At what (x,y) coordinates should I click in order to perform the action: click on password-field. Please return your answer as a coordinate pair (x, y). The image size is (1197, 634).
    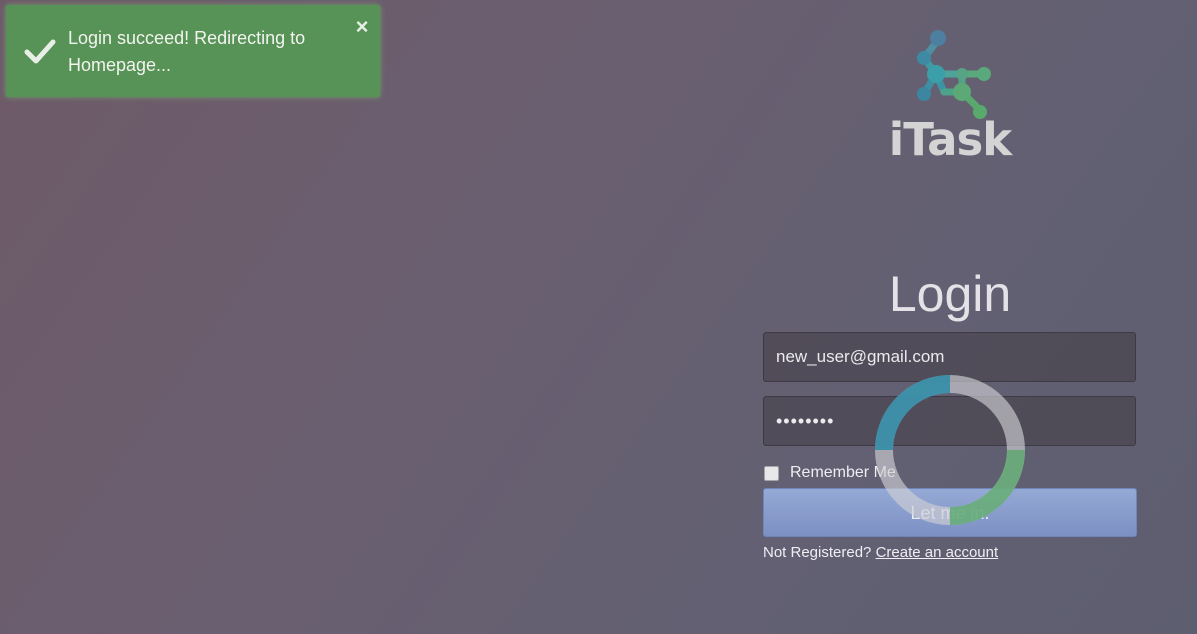
    Looking at the image, I should click on (949, 421).